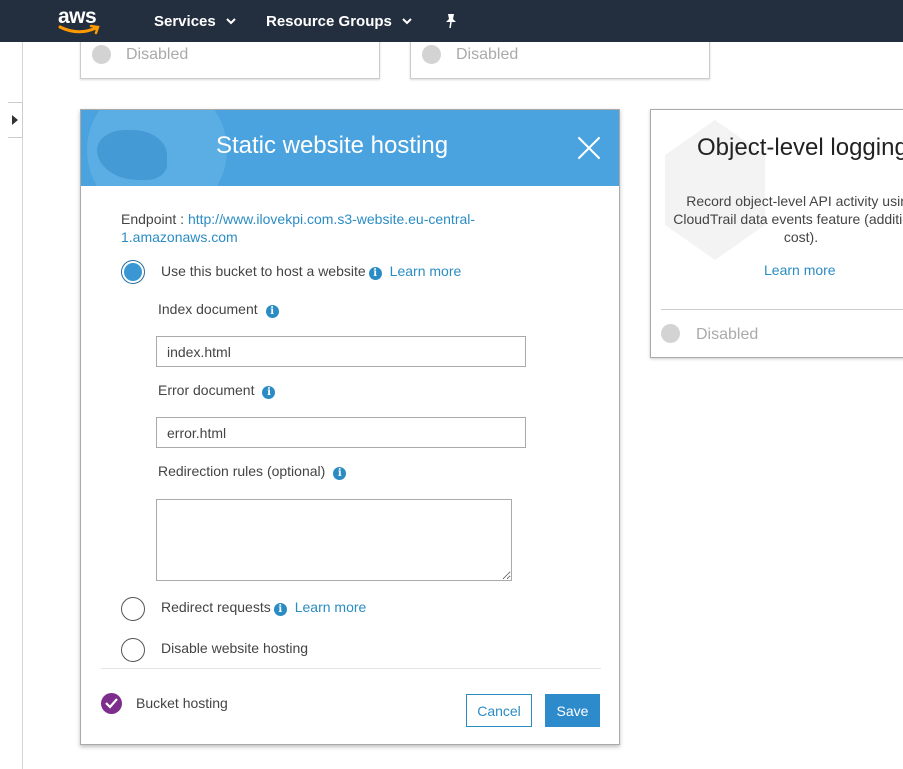  Describe the element at coordinates (589, 148) in the screenshot. I see `close-icon` at that location.